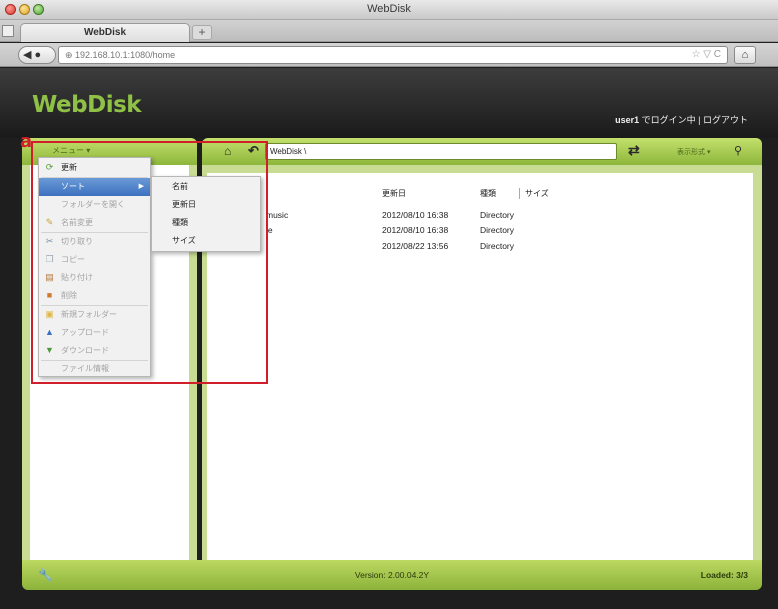 Image resolution: width=778 pixels, height=609 pixels. Describe the element at coordinates (149, 262) in the screenshot. I see `annotation-box` at that location.